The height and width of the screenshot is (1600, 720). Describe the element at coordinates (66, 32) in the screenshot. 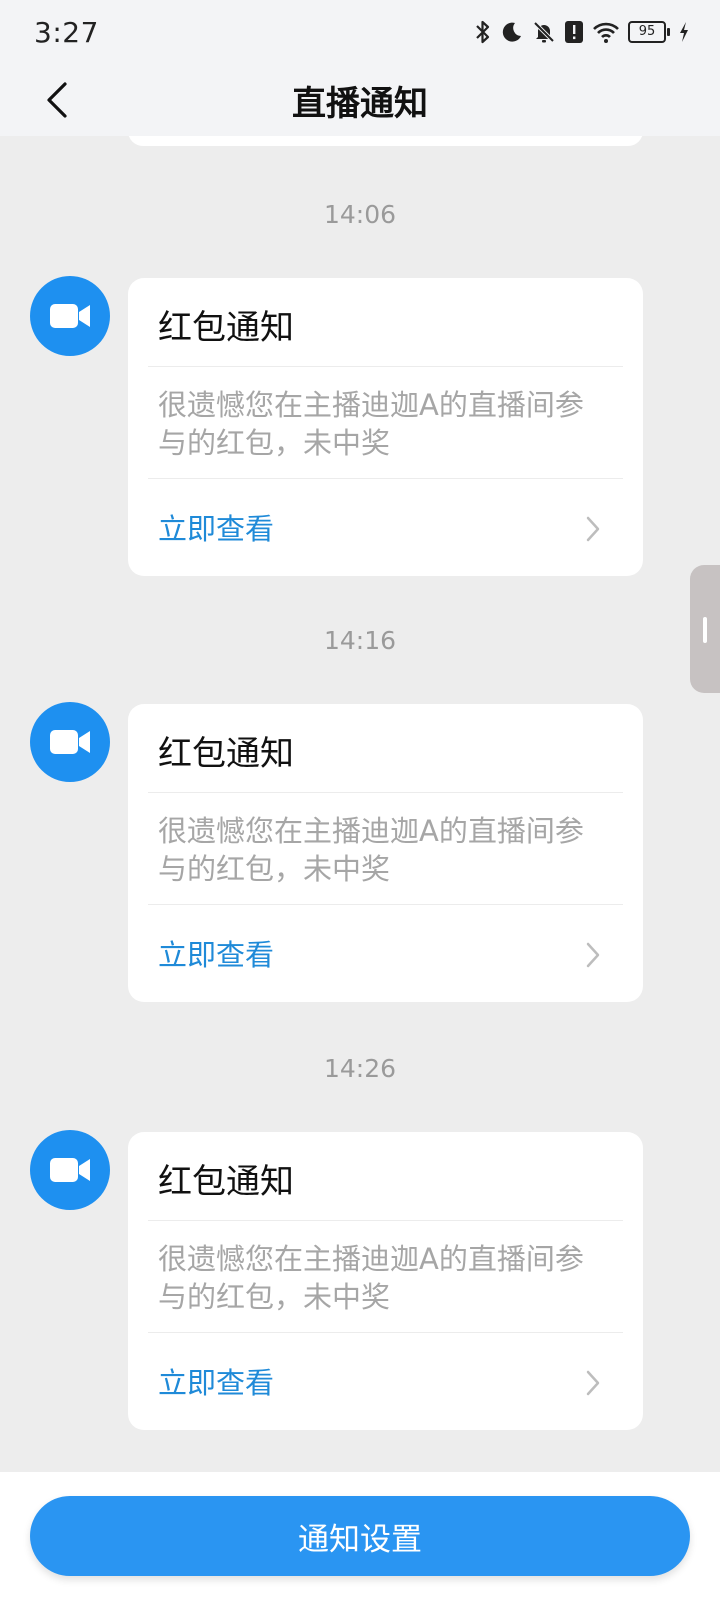

I see `status-time: 3:27` at that location.